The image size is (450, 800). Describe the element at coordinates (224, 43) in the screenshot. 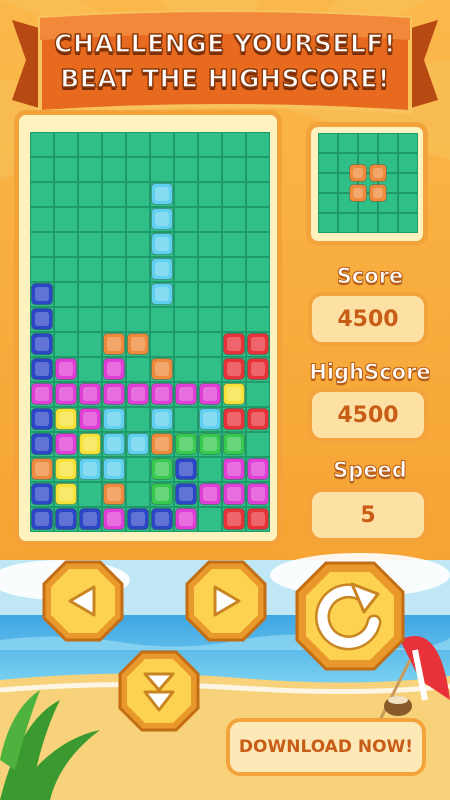

I see `banner-title-line-1: CHALLENGE YOURSELF!` at that location.